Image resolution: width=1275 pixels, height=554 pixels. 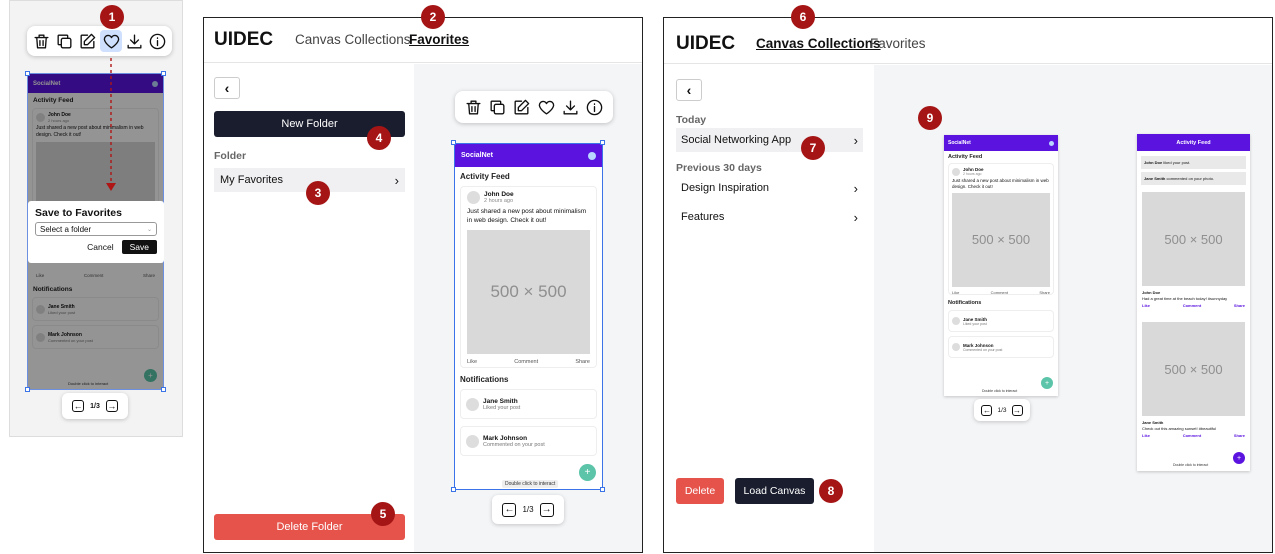 What do you see at coordinates (112, 17) in the screenshot?
I see `step-badge-1: 1` at bounding box center [112, 17].